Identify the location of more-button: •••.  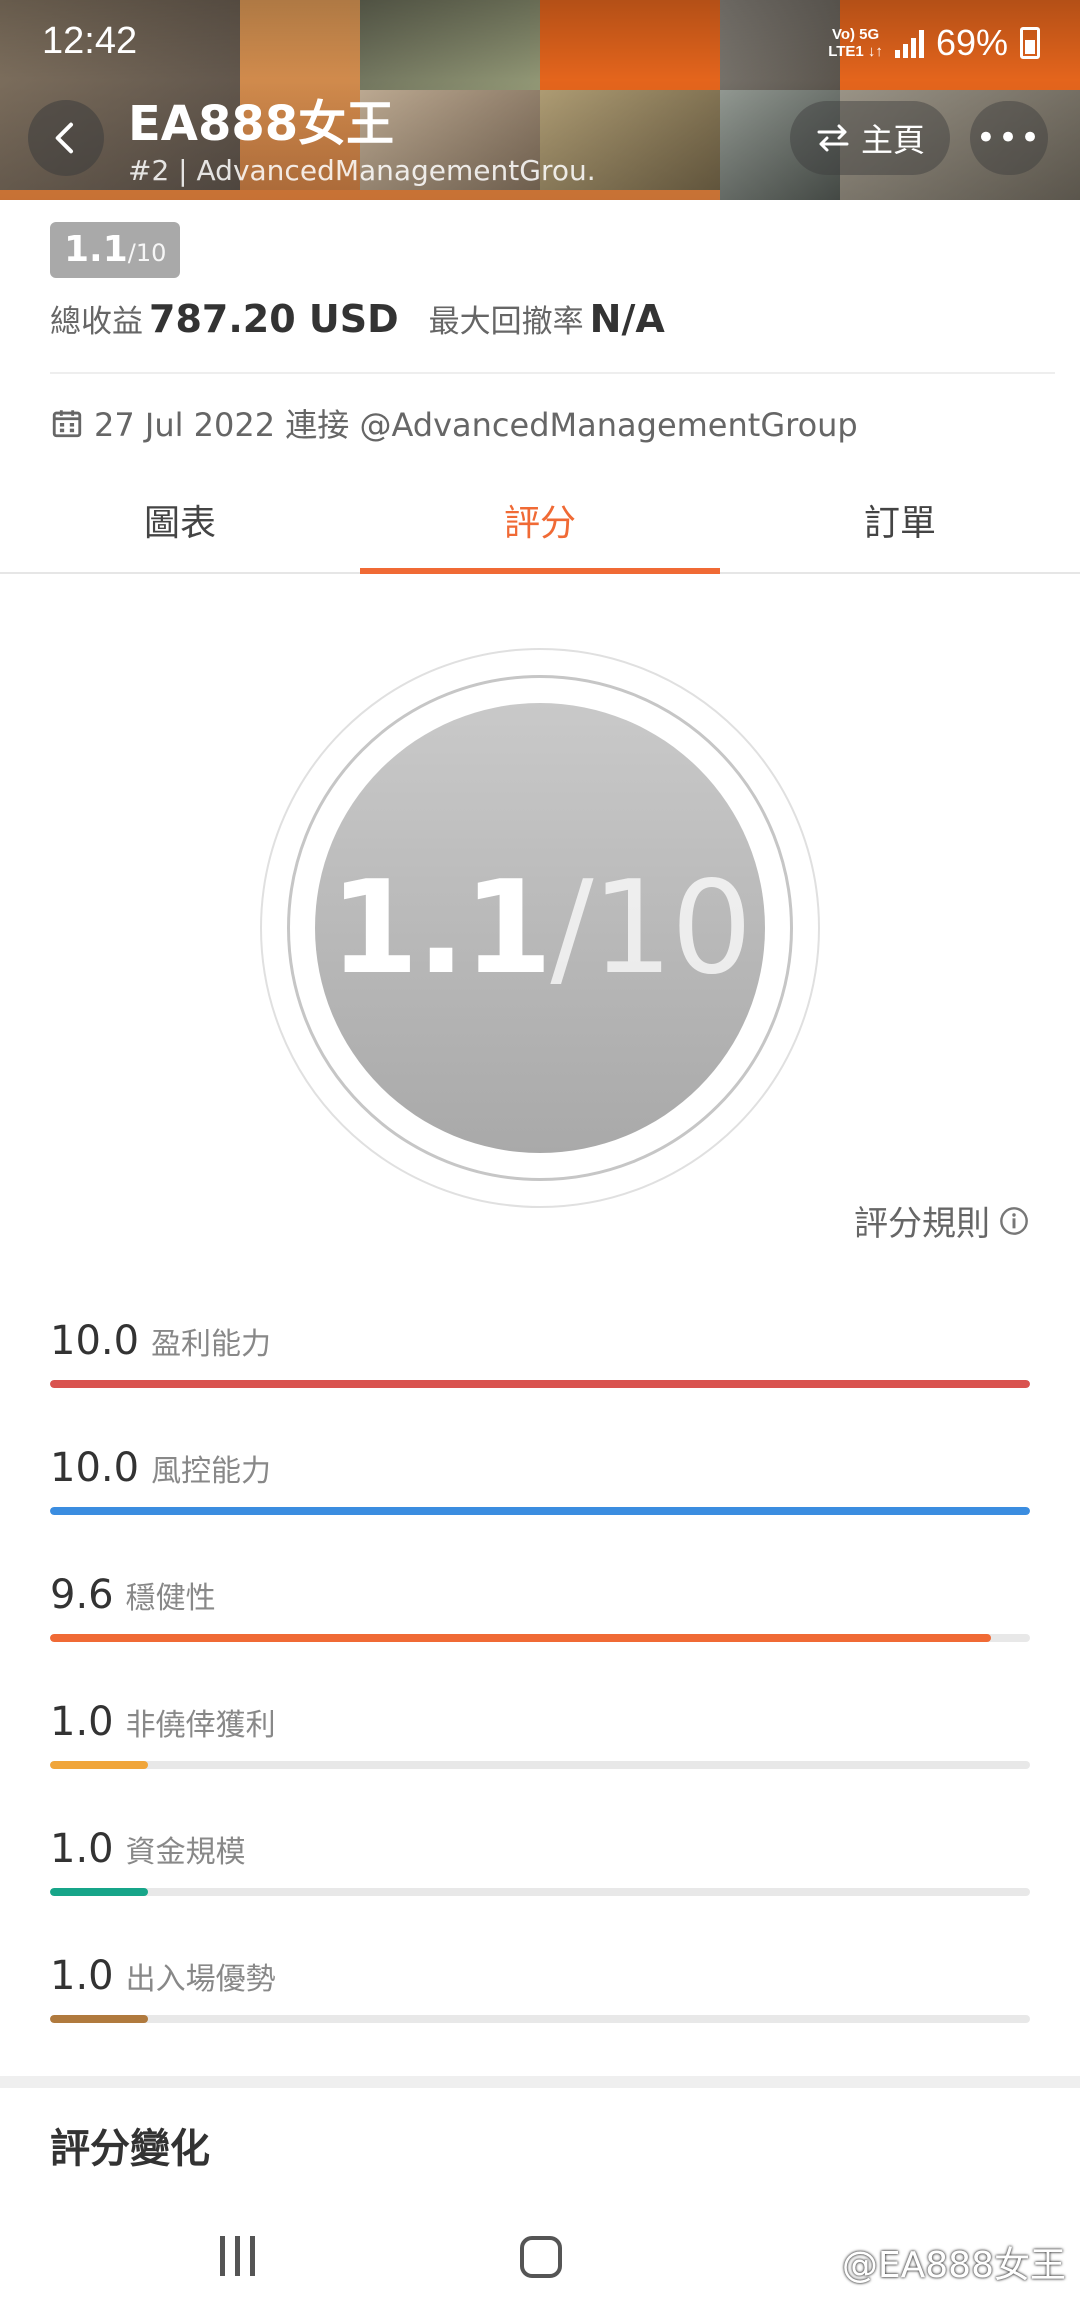
(1009, 138).